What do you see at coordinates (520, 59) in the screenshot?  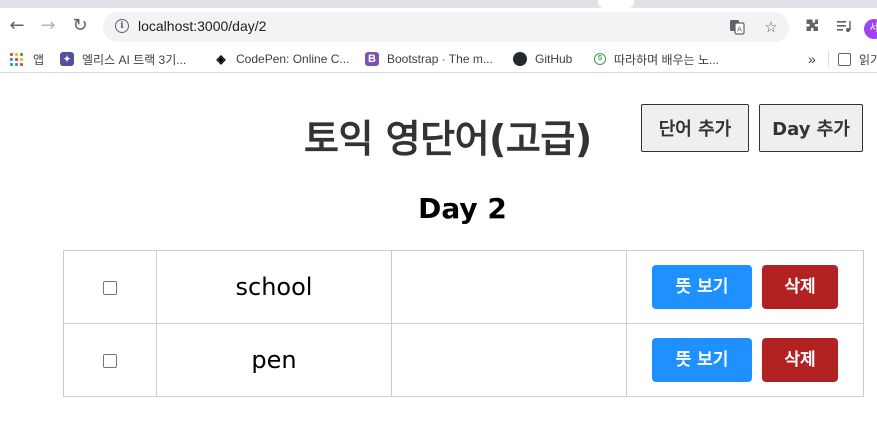 I see `github-logo-icon` at bounding box center [520, 59].